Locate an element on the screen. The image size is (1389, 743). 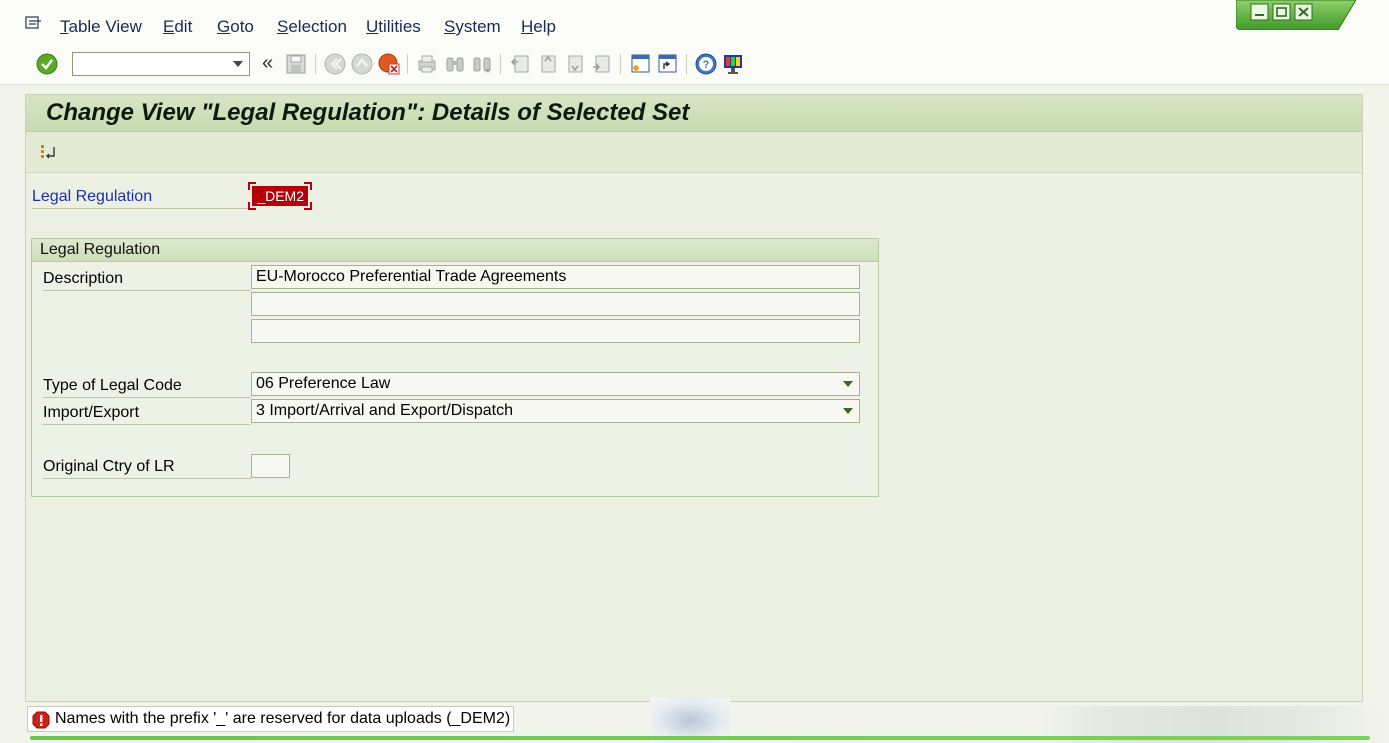
legal-regulation-key-value: _DEM2 is located at coordinates (280, 196).